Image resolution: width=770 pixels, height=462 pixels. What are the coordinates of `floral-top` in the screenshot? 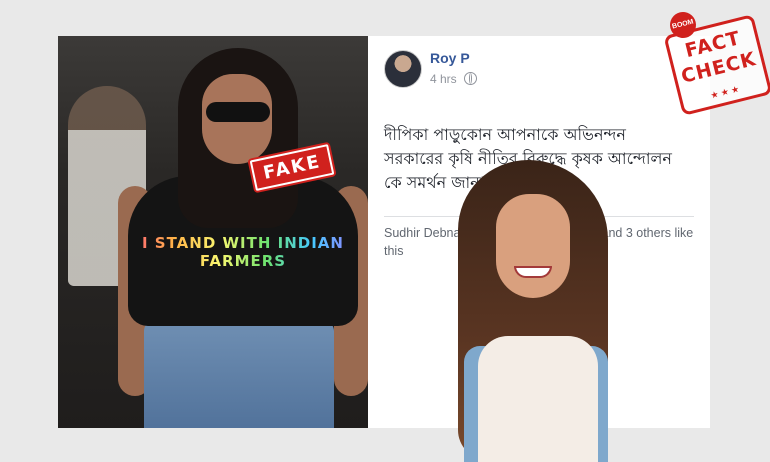 It's located at (538, 399).